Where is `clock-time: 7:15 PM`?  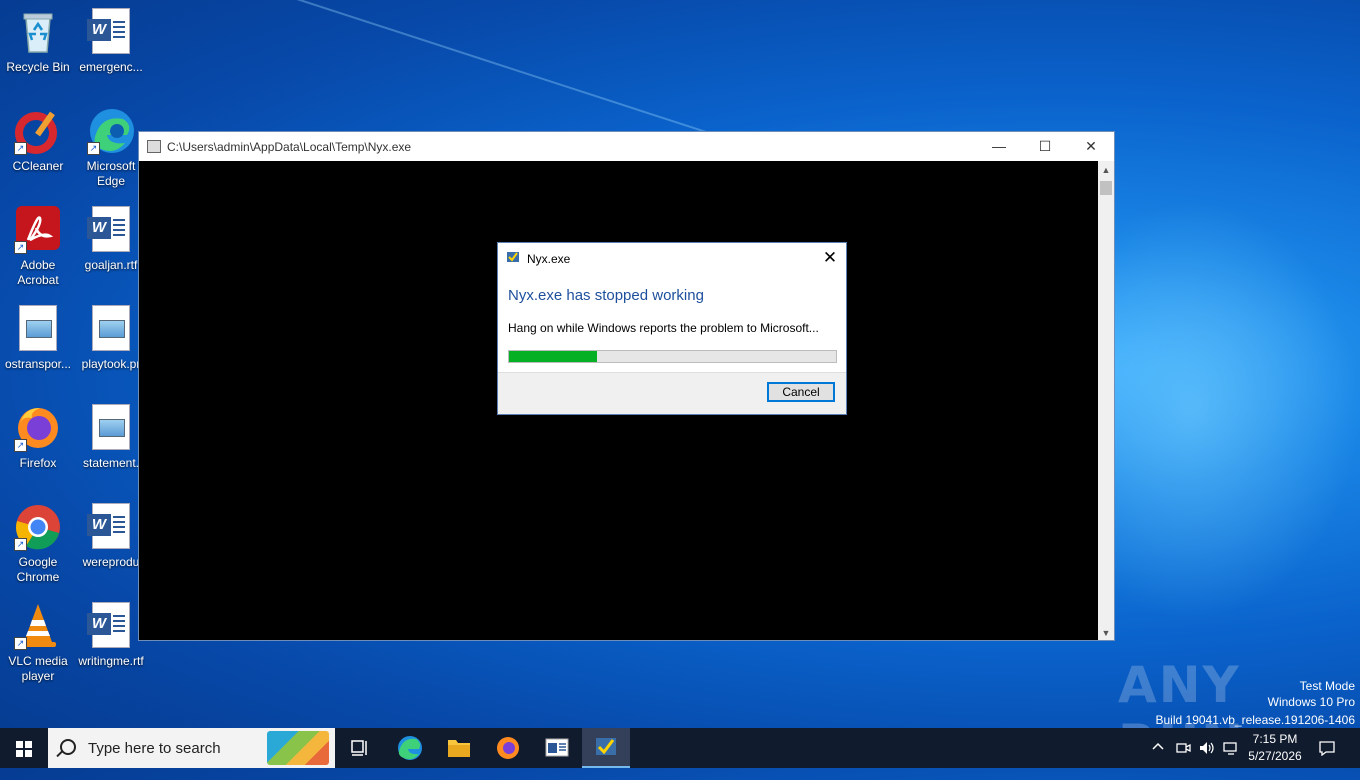
clock-time: 7:15 PM is located at coordinates (1275, 739).